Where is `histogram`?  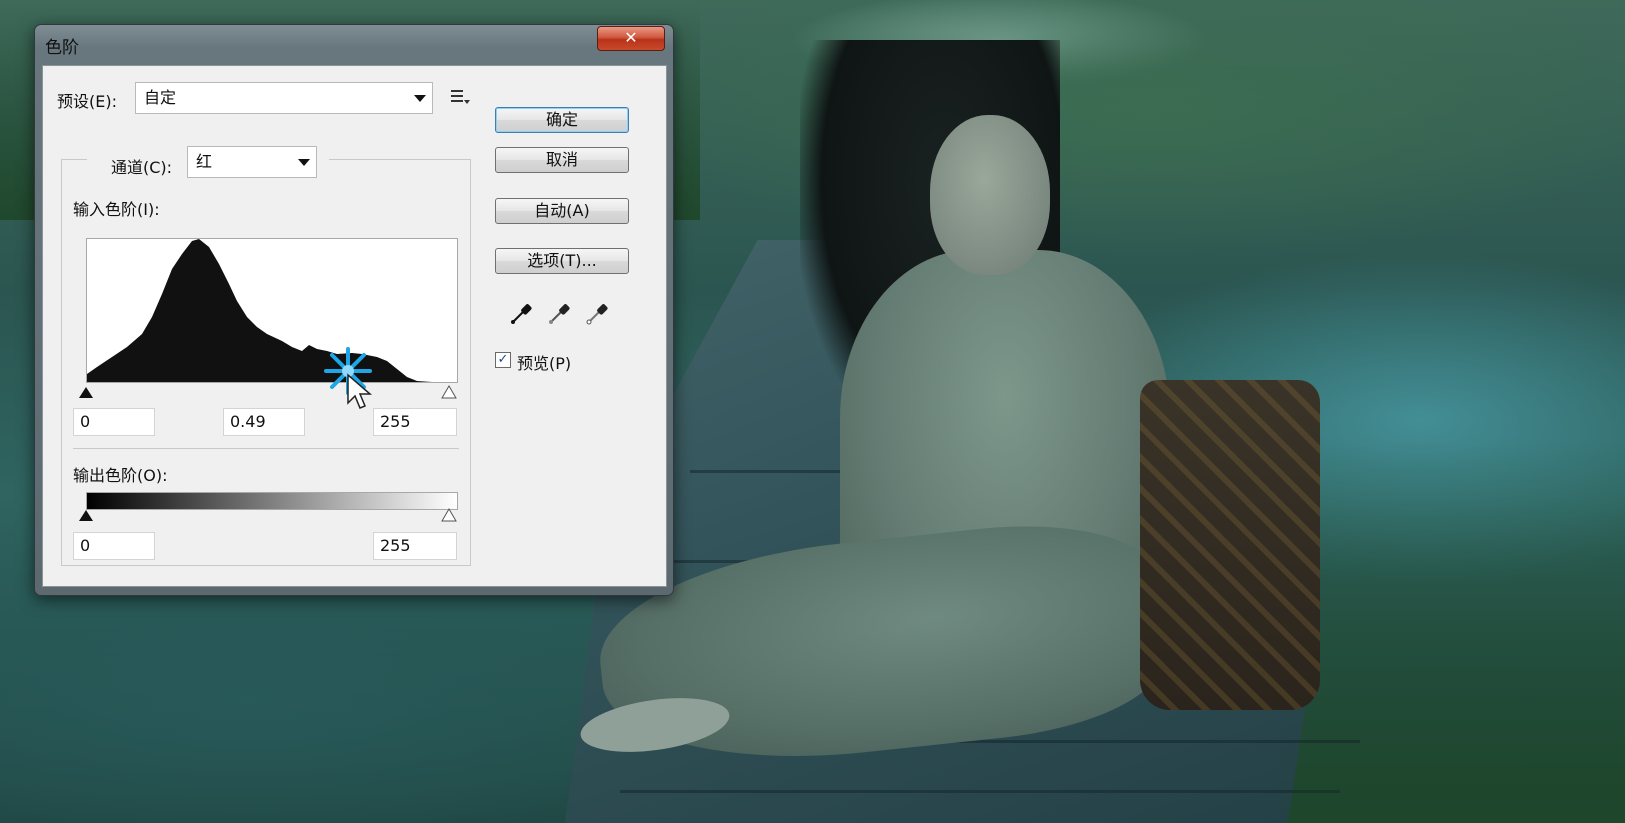
histogram is located at coordinates (272, 310).